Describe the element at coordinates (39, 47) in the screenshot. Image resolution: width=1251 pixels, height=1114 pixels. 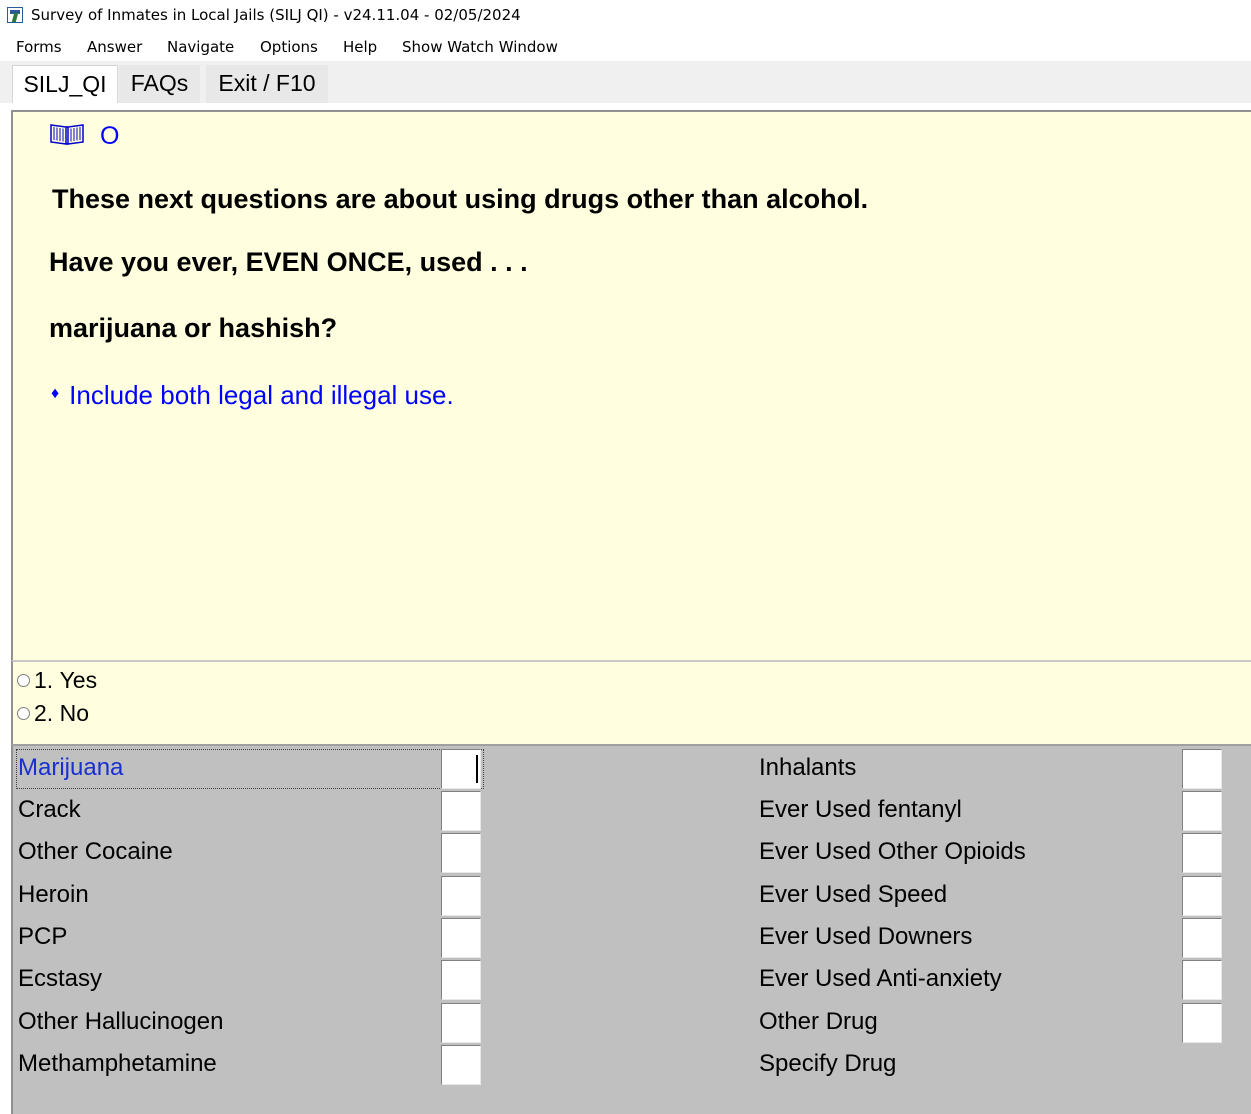
I see `menu-forms: Forms` at that location.